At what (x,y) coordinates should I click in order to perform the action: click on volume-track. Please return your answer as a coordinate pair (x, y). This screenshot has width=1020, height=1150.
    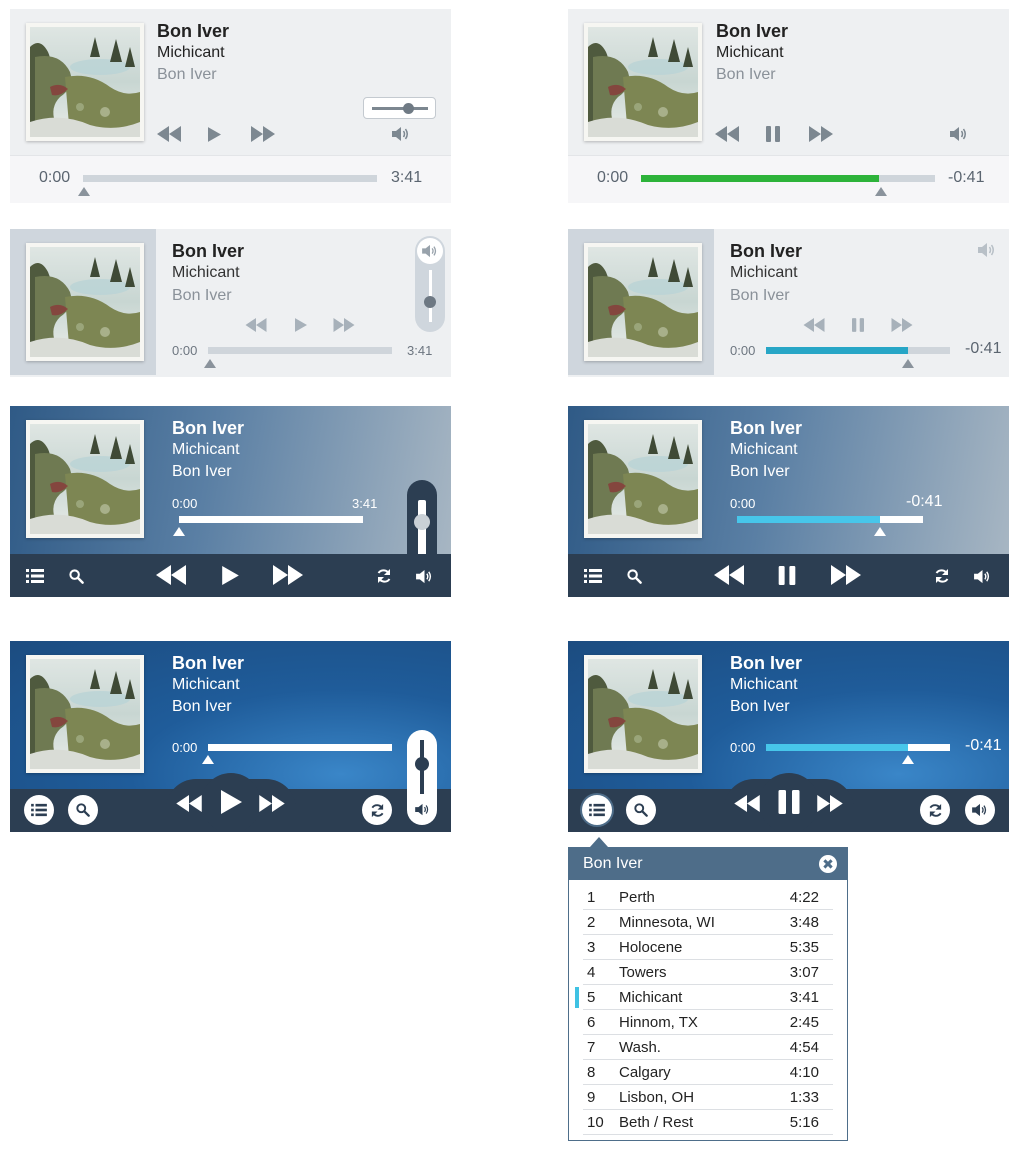
    Looking at the image, I should click on (422, 530).